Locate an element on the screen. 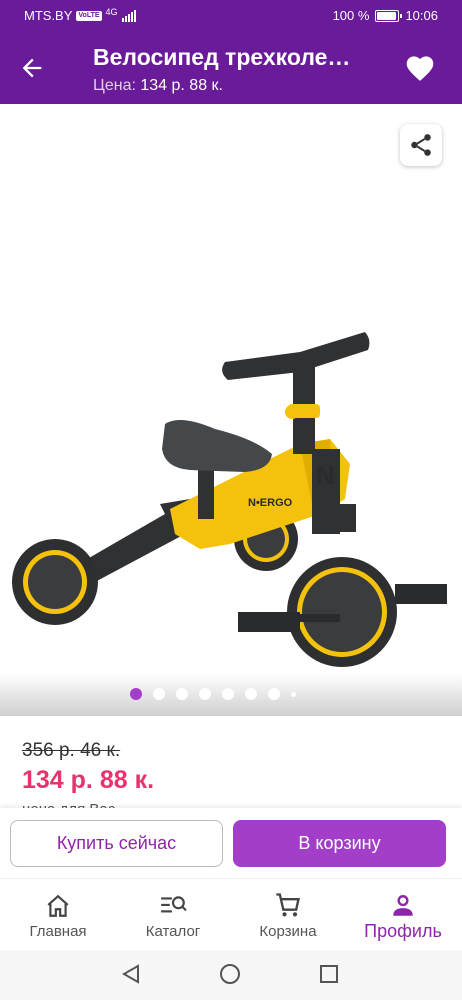 The height and width of the screenshot is (1000, 462). frame-brand-text: N•ERGO is located at coordinates (270, 503).